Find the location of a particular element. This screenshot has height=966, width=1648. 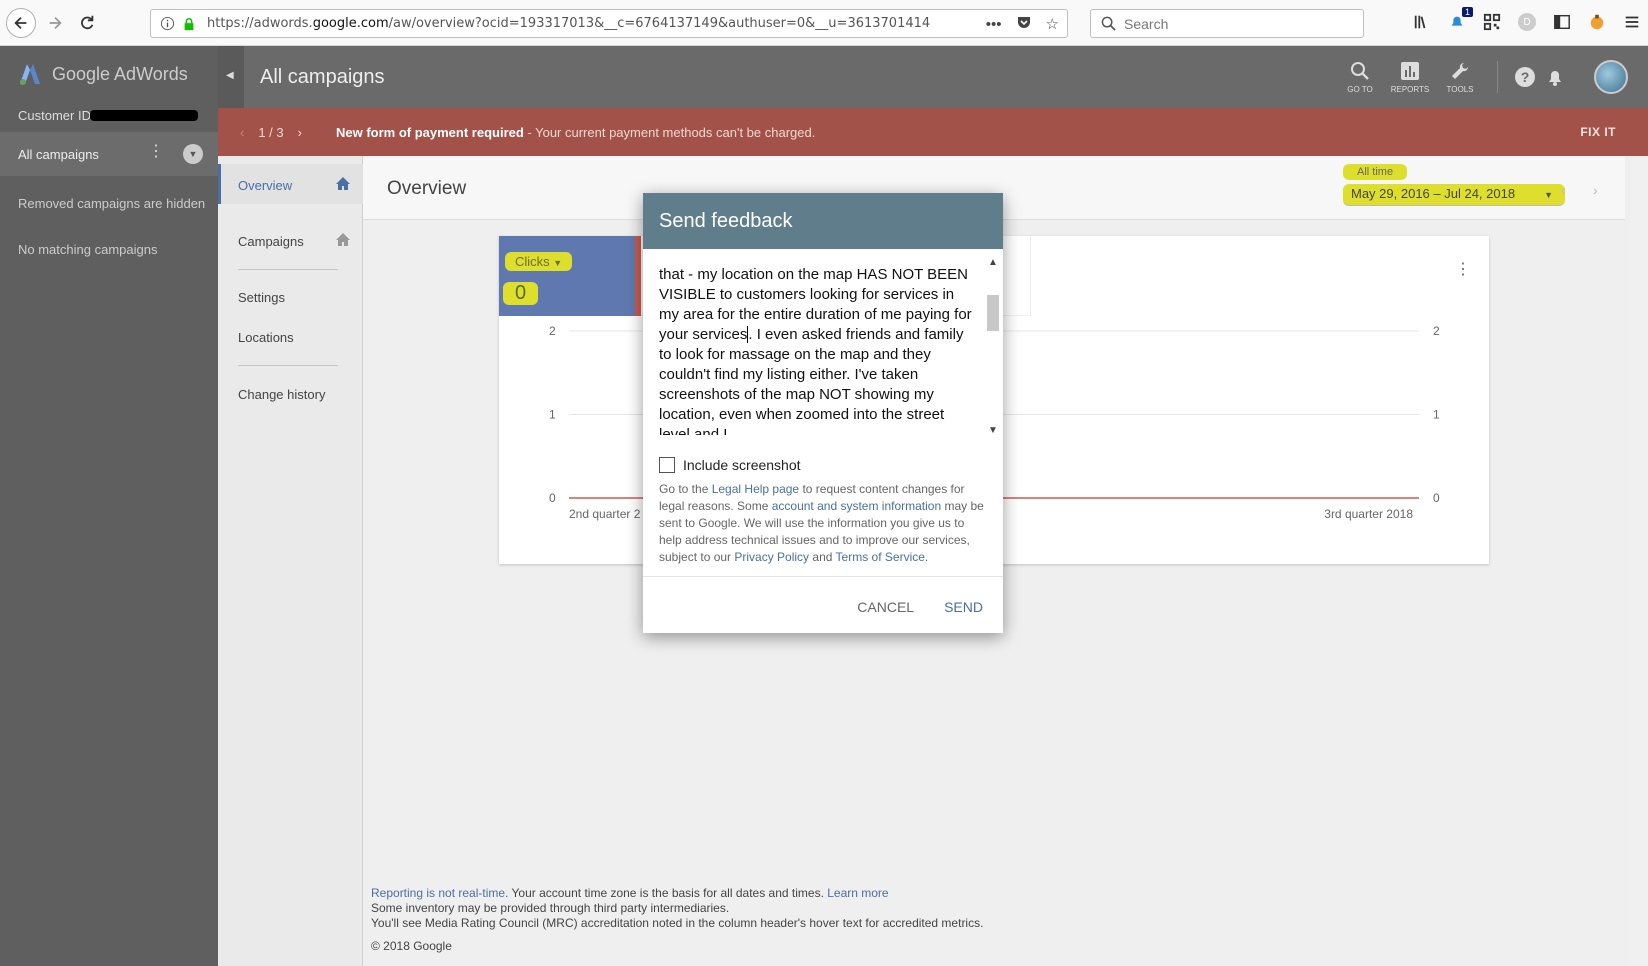

forward-button is located at coordinates (55, 23).